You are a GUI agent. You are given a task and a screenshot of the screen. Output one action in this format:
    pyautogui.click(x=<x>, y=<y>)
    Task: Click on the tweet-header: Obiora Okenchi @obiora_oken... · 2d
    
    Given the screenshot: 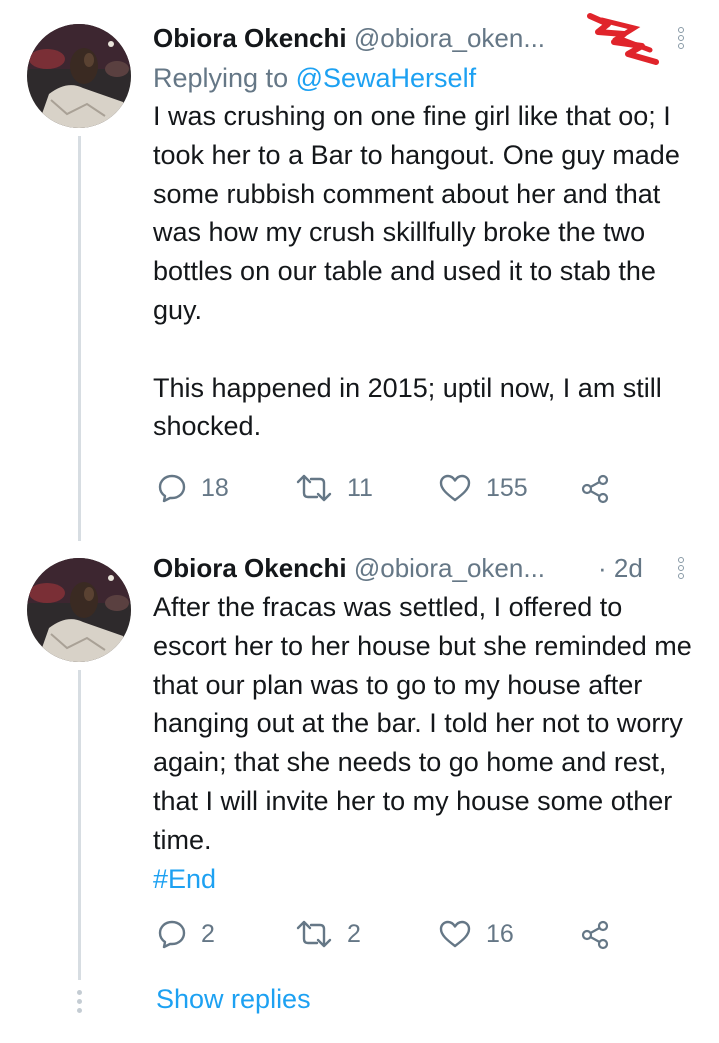 What is the action you would take?
    pyautogui.click(x=425, y=568)
    